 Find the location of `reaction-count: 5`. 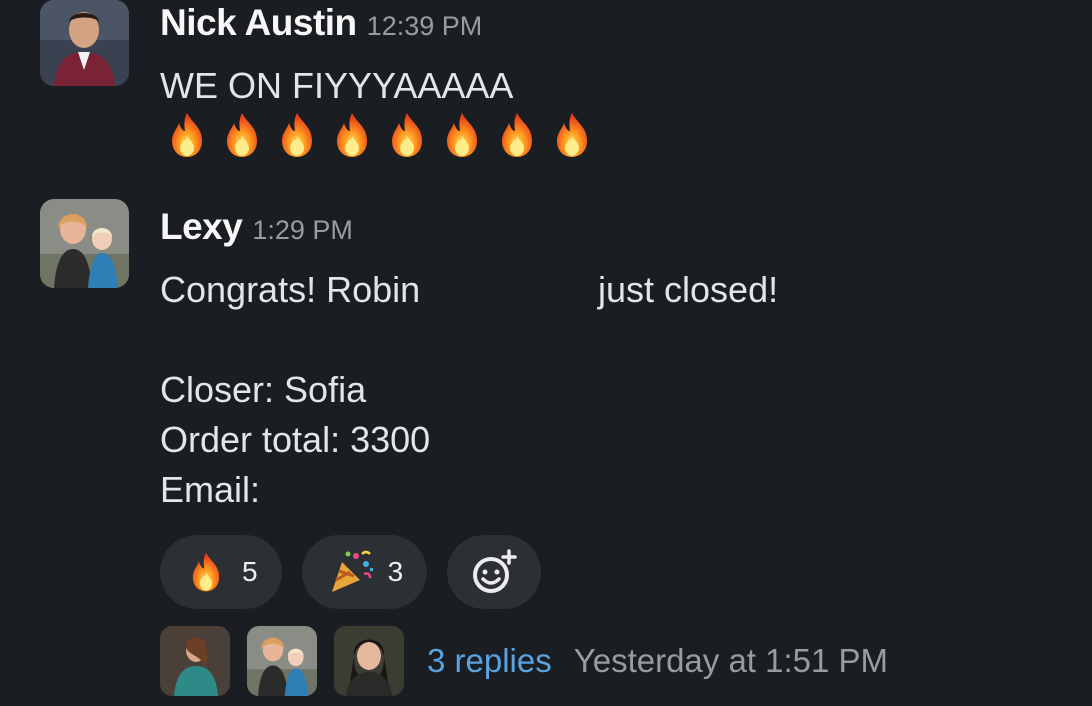

reaction-count: 5 is located at coordinates (250, 571).